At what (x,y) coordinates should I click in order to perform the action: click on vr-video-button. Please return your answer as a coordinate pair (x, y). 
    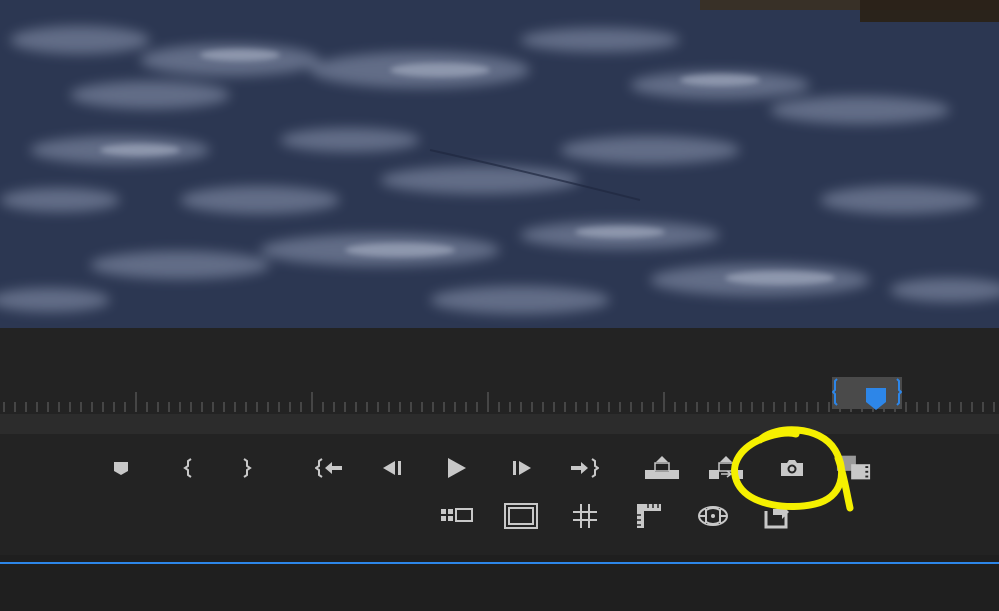
    Looking at the image, I should click on (713, 516).